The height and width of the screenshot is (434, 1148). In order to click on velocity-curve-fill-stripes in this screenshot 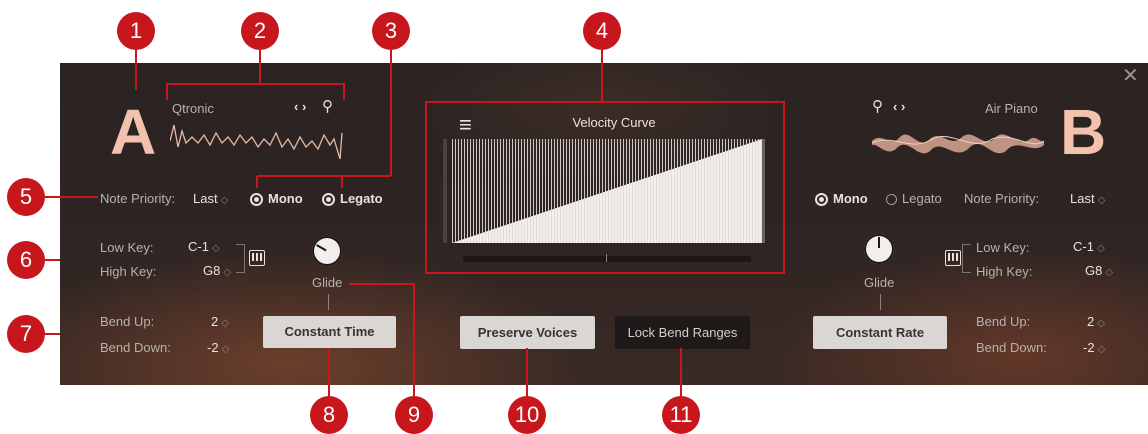, I will do `click(607, 191)`.